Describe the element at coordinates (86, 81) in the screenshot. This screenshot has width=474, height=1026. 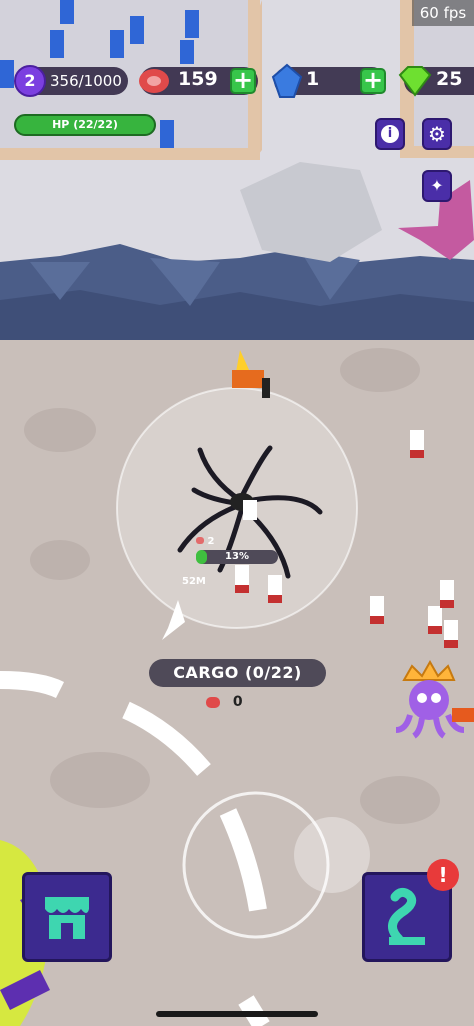
I see `xp-value: 356/1000` at that location.